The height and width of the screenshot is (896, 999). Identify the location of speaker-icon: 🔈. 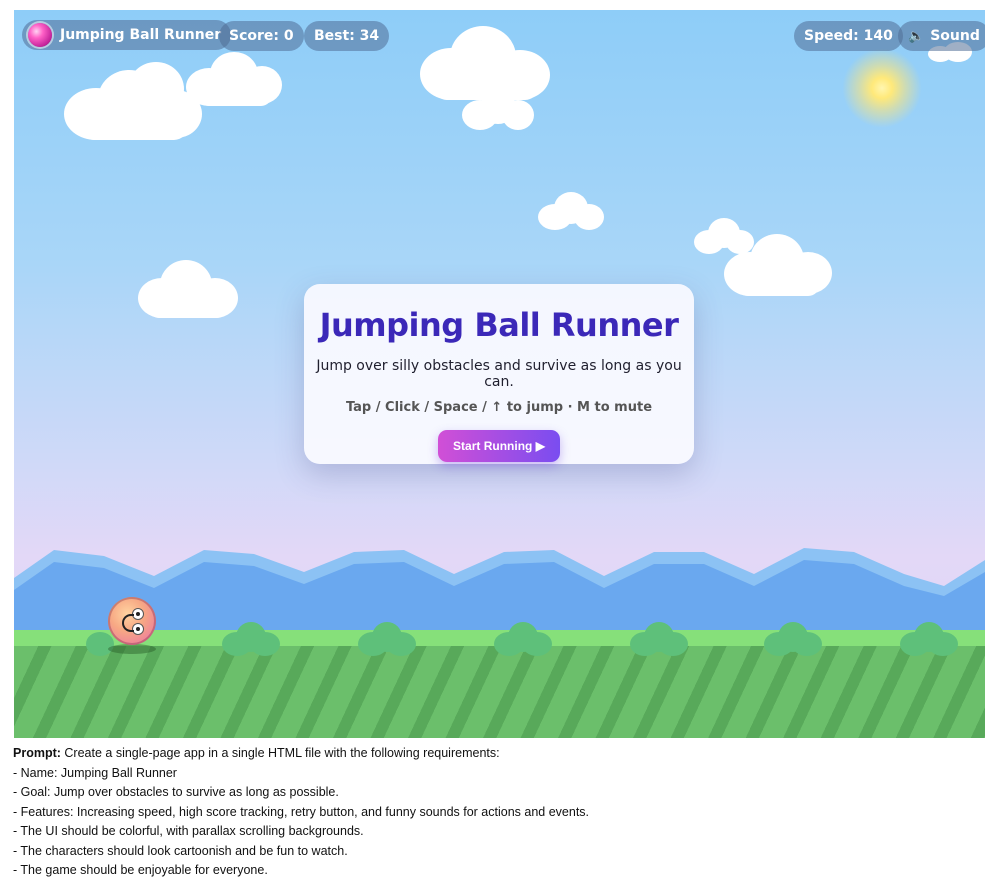
(916, 36).